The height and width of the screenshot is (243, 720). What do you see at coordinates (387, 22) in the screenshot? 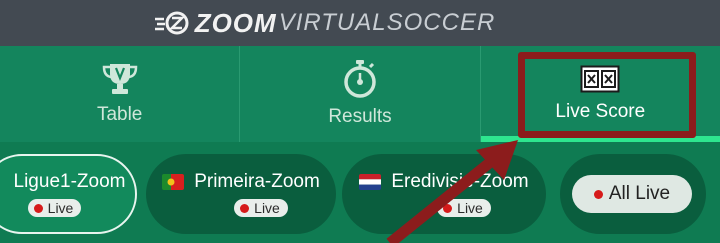
I see `brand-name-rest: VIRTUALSOCCER` at bounding box center [387, 22].